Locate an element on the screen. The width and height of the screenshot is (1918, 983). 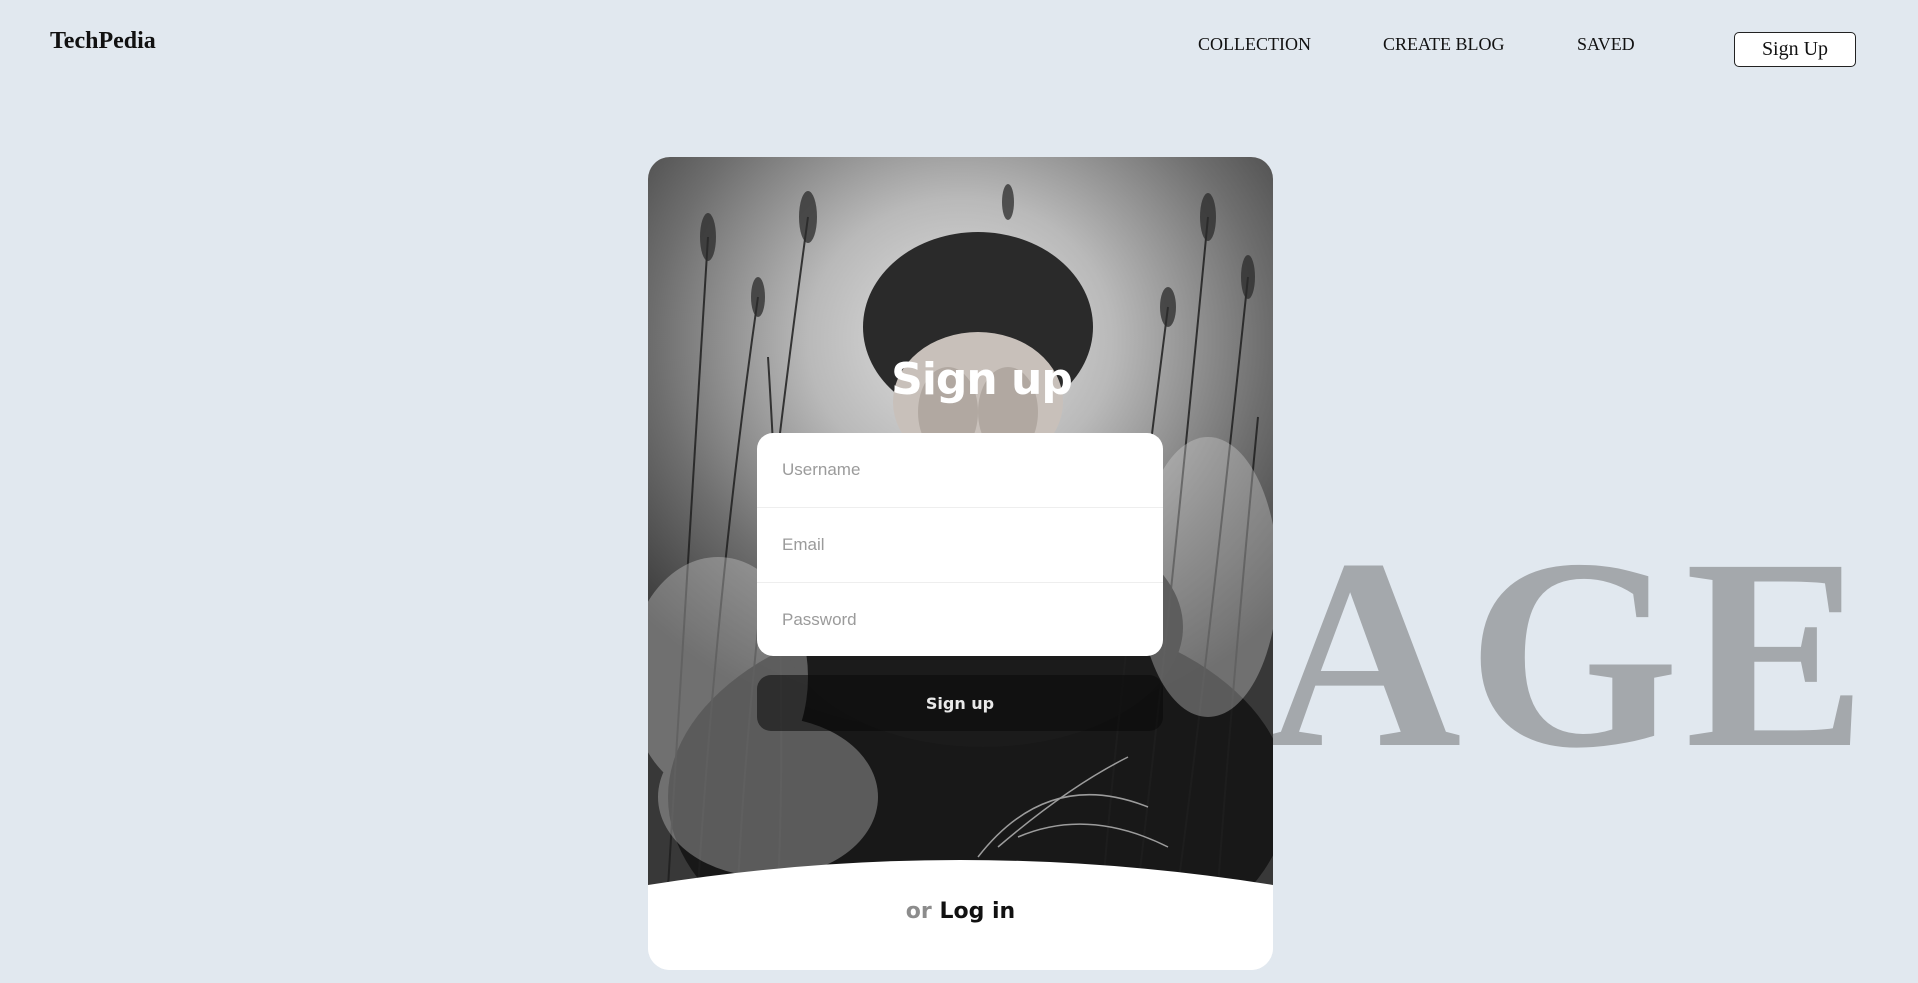
email-field-row is located at coordinates (960, 545).